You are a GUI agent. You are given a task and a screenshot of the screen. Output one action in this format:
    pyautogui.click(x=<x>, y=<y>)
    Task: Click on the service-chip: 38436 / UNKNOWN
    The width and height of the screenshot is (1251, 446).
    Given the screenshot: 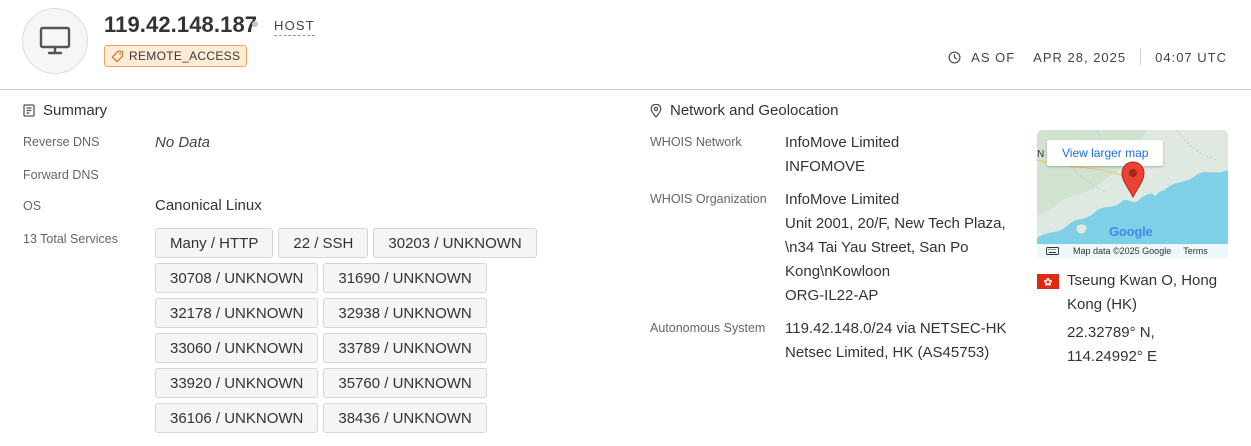 What is the action you would take?
    pyautogui.click(x=405, y=418)
    